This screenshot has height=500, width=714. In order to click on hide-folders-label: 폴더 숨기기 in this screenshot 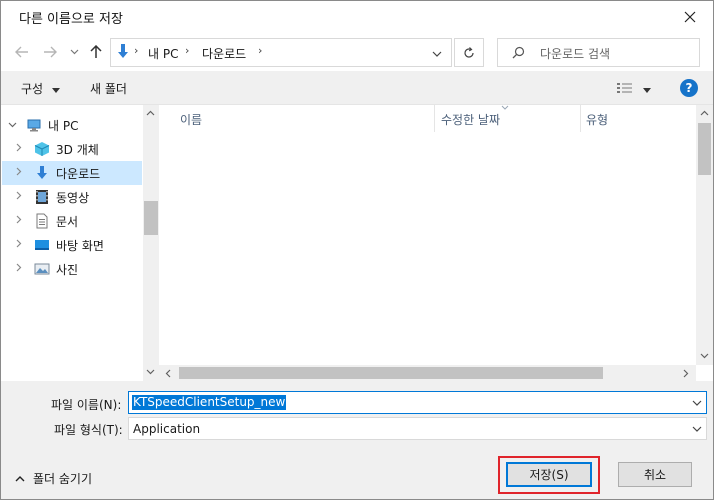, I will do `click(63, 479)`.